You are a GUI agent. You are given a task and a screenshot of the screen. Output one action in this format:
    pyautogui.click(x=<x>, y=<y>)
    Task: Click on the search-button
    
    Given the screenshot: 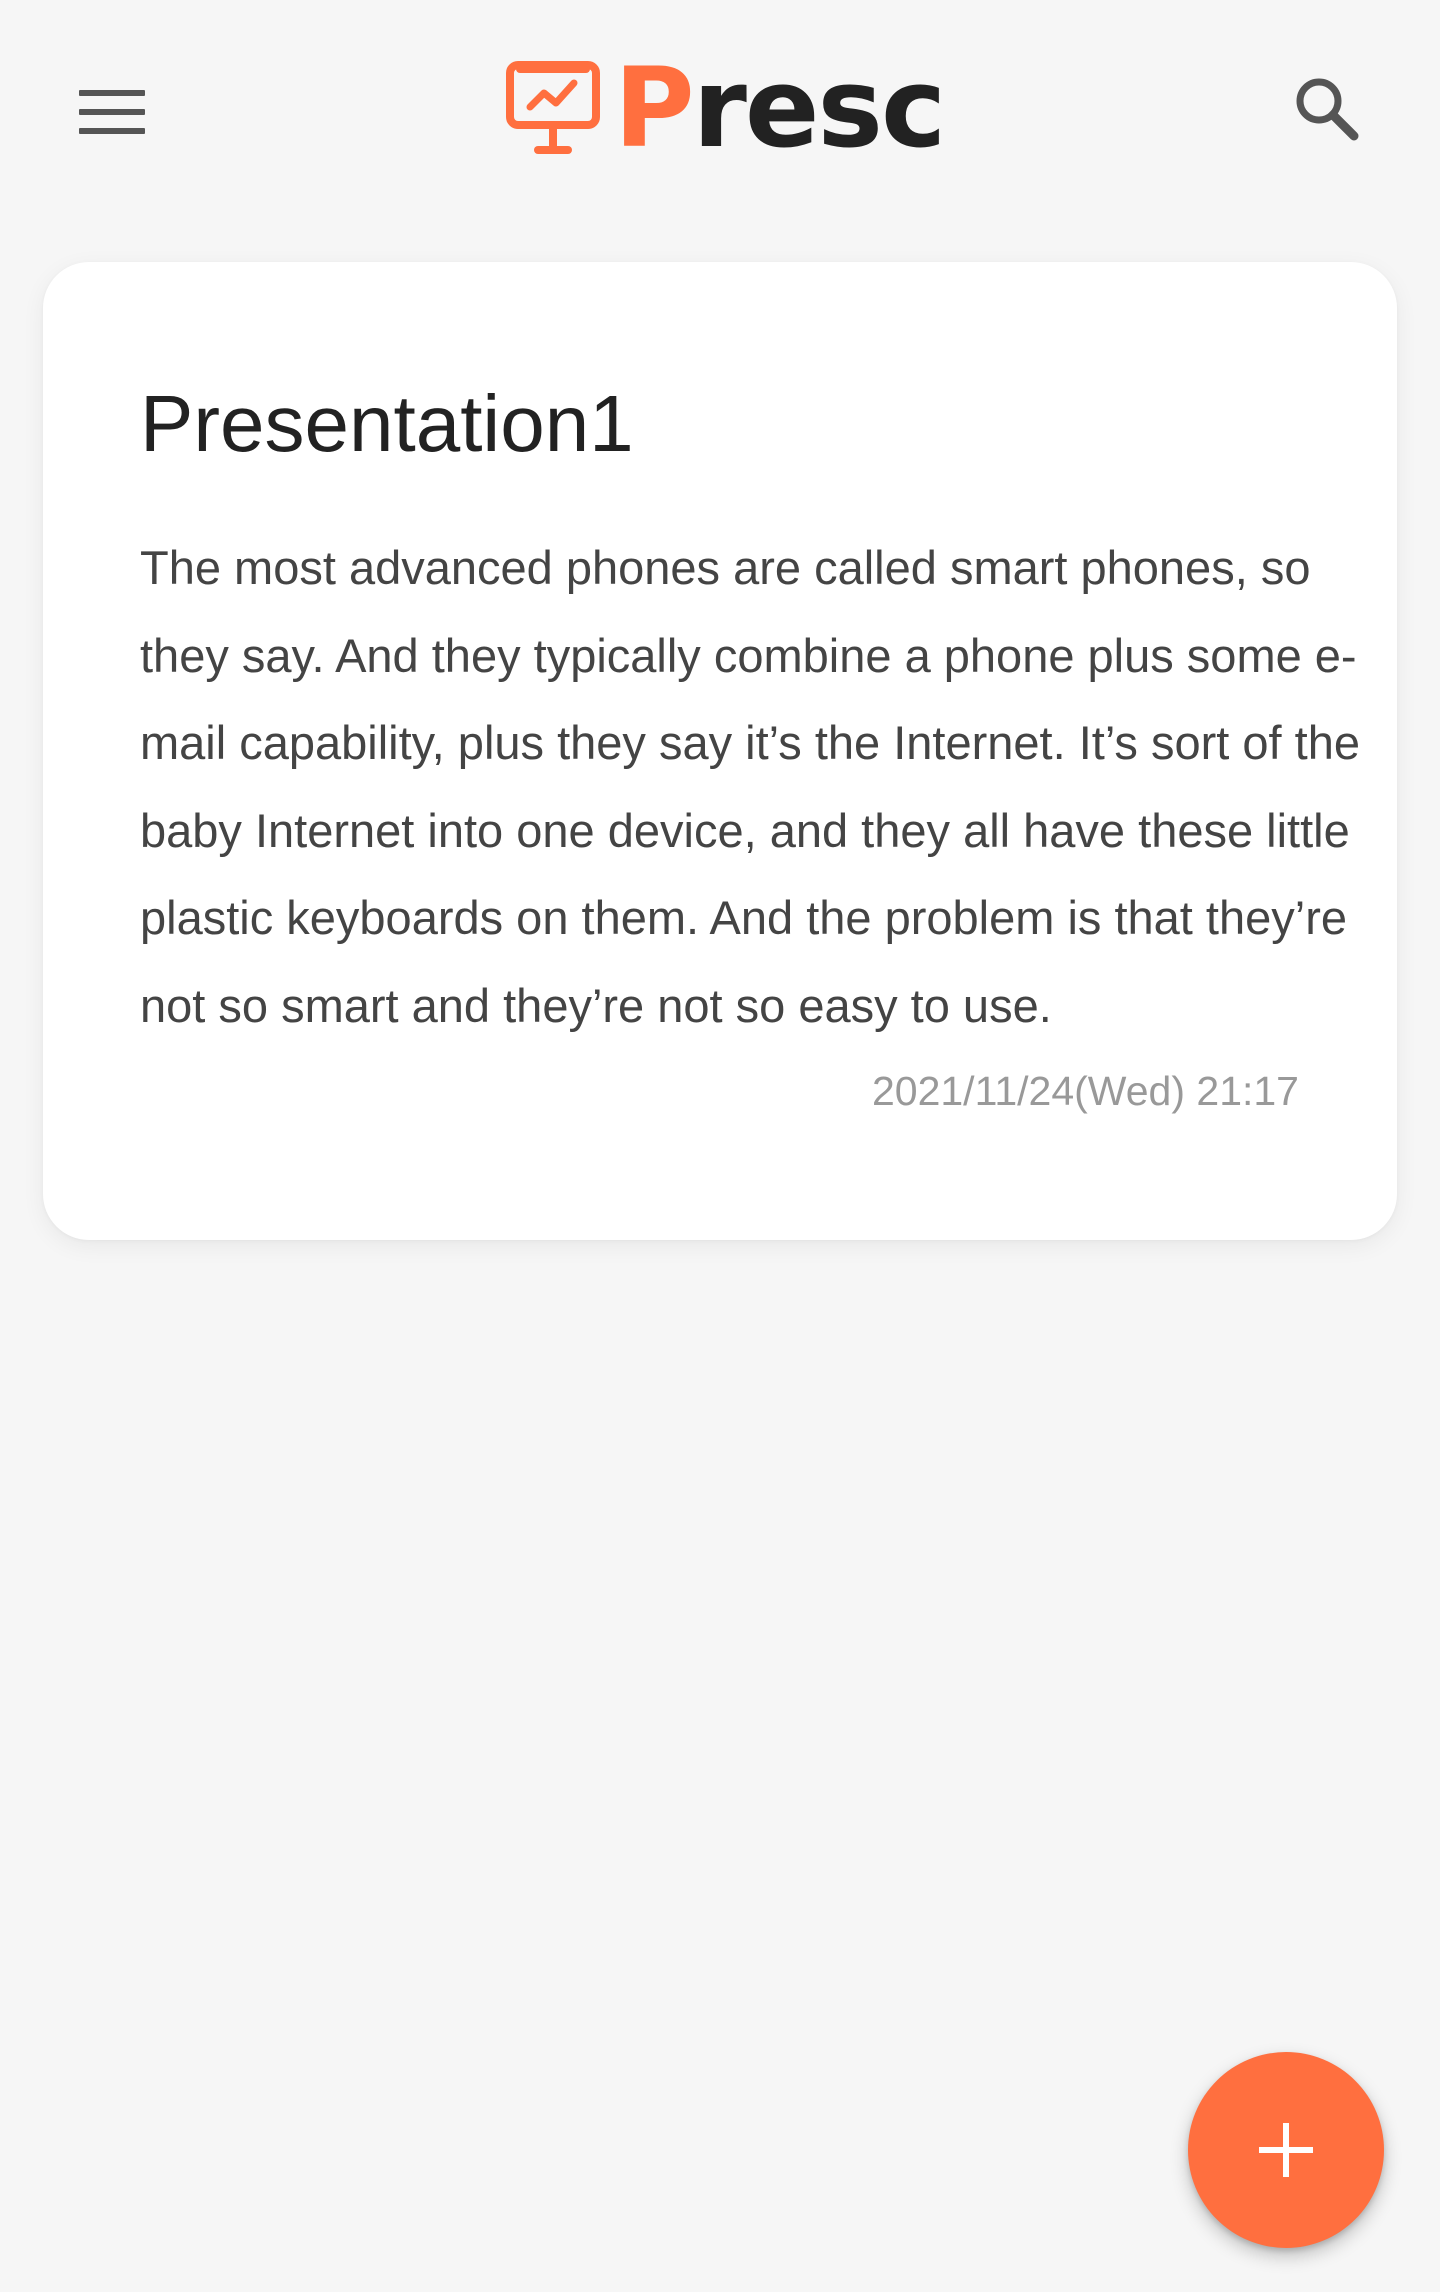 What is the action you would take?
    pyautogui.click(x=1326, y=108)
    